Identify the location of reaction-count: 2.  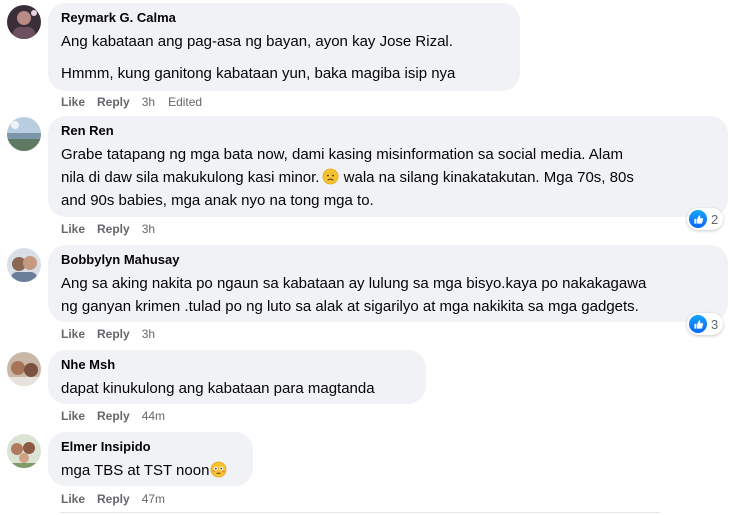
(715, 219).